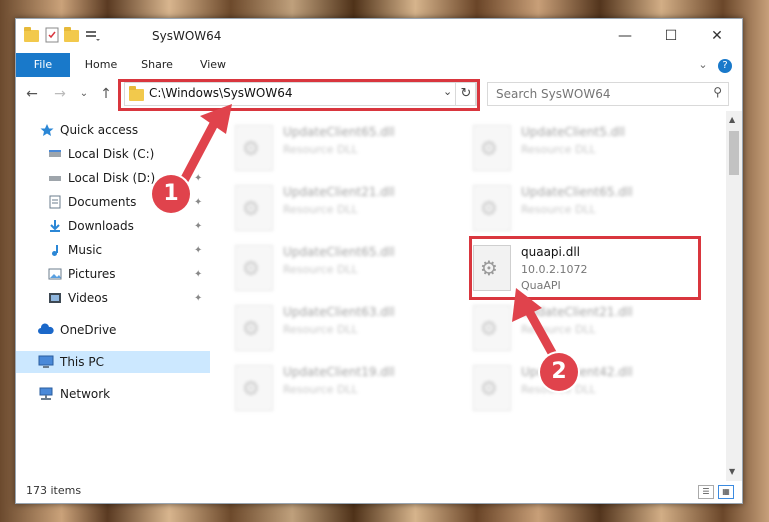 The height and width of the screenshot is (522, 769). I want to click on network-icon, so click(45, 394).